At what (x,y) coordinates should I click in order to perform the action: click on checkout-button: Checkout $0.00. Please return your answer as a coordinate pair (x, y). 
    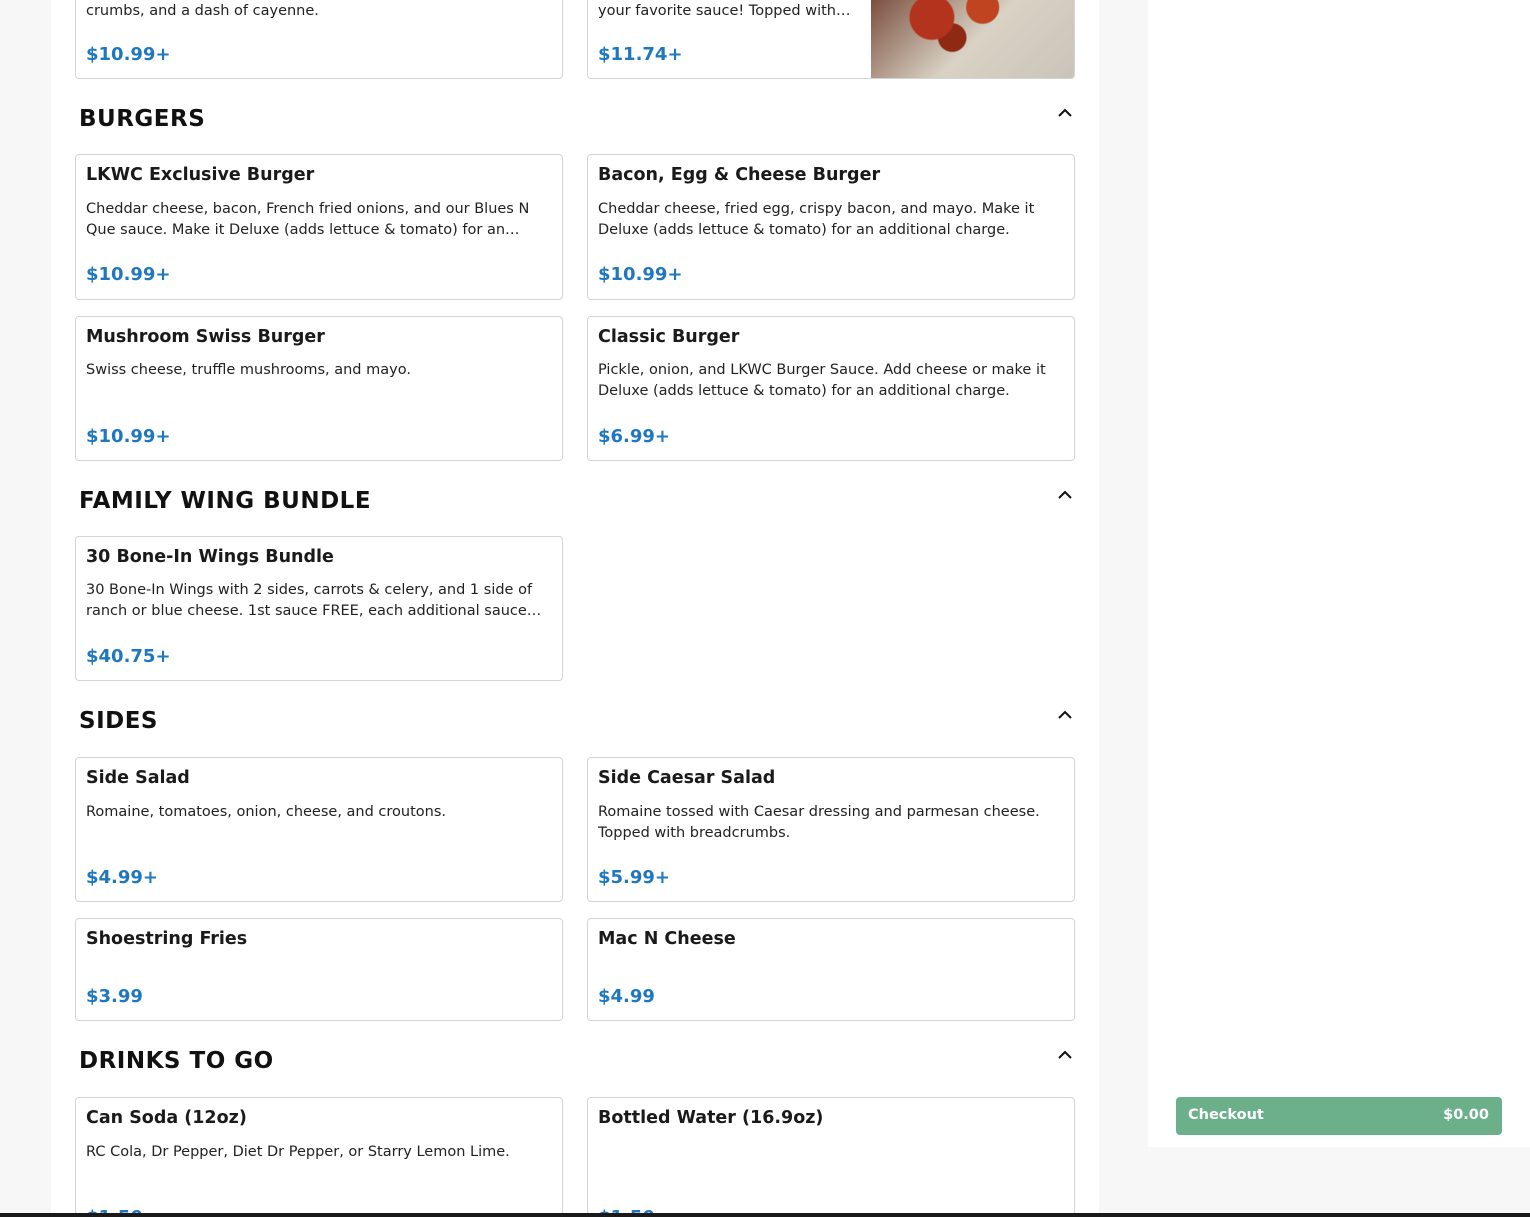
    Looking at the image, I should click on (1339, 1116).